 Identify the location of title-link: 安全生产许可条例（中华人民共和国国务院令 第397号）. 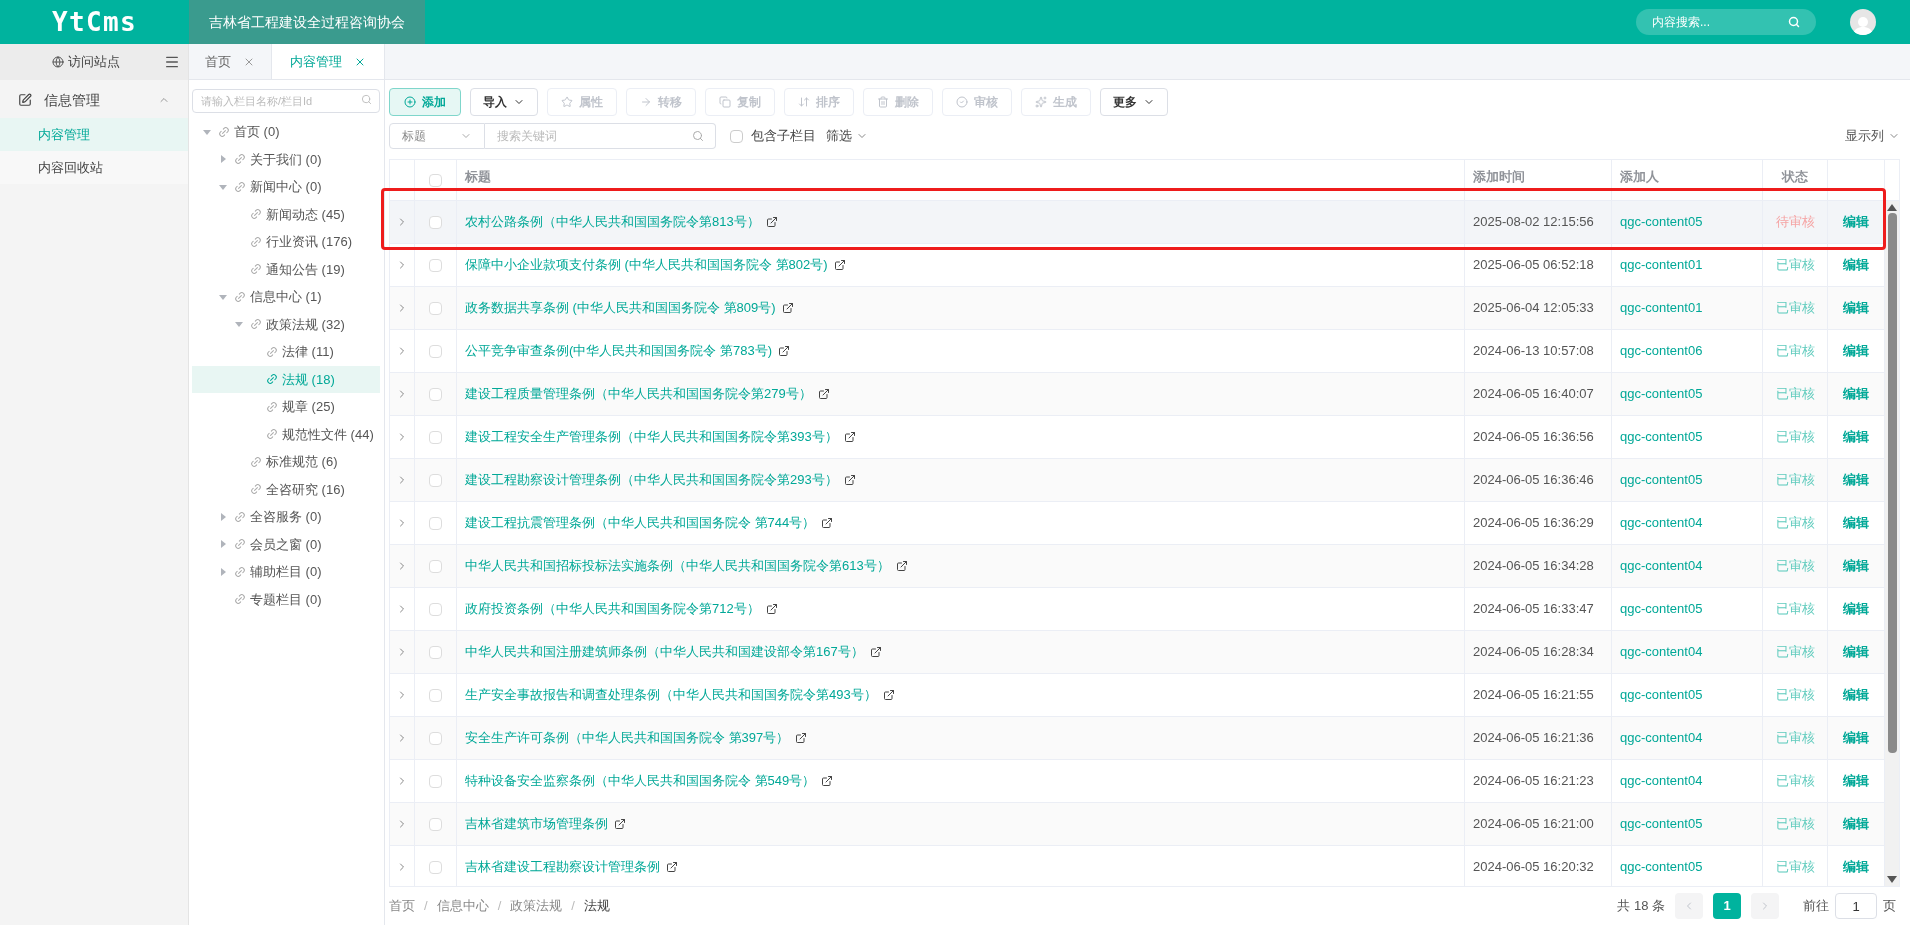
(627, 738).